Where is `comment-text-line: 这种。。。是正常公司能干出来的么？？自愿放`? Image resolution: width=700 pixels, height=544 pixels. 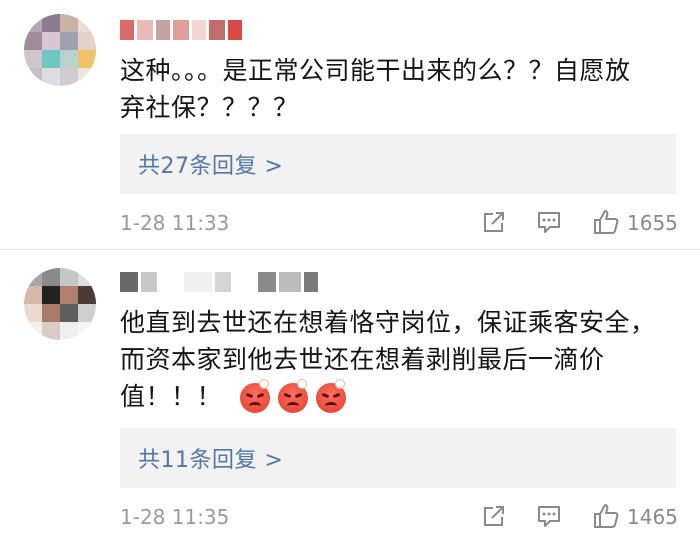 comment-text-line: 这种。。。是正常公司能干出来的么？？自愿放 is located at coordinates (375, 70).